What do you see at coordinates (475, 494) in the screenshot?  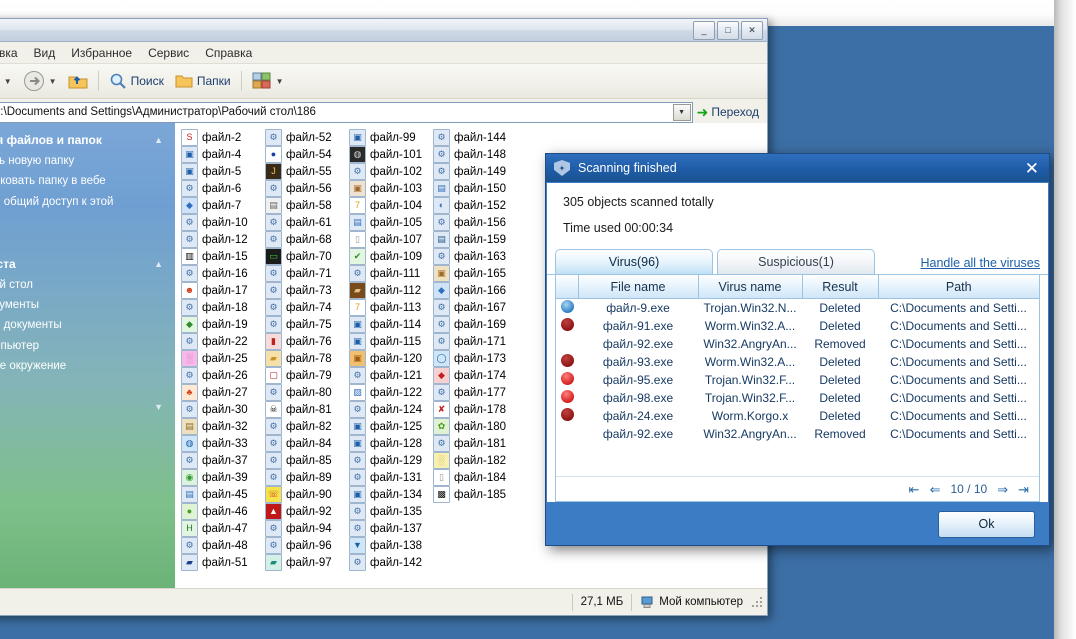 I see `file-item: ▩ файл-185` at bounding box center [475, 494].